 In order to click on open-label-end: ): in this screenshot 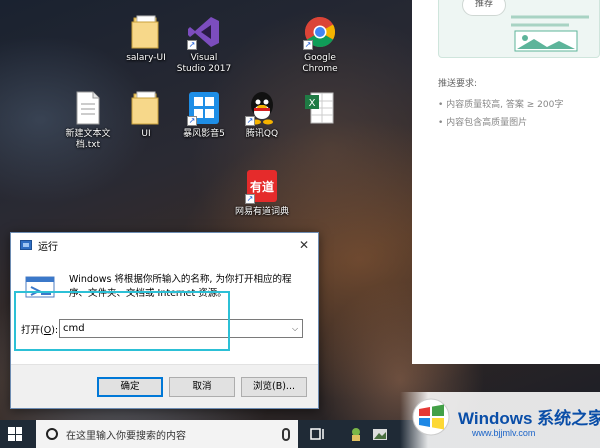, I will do `click(55, 330)`.